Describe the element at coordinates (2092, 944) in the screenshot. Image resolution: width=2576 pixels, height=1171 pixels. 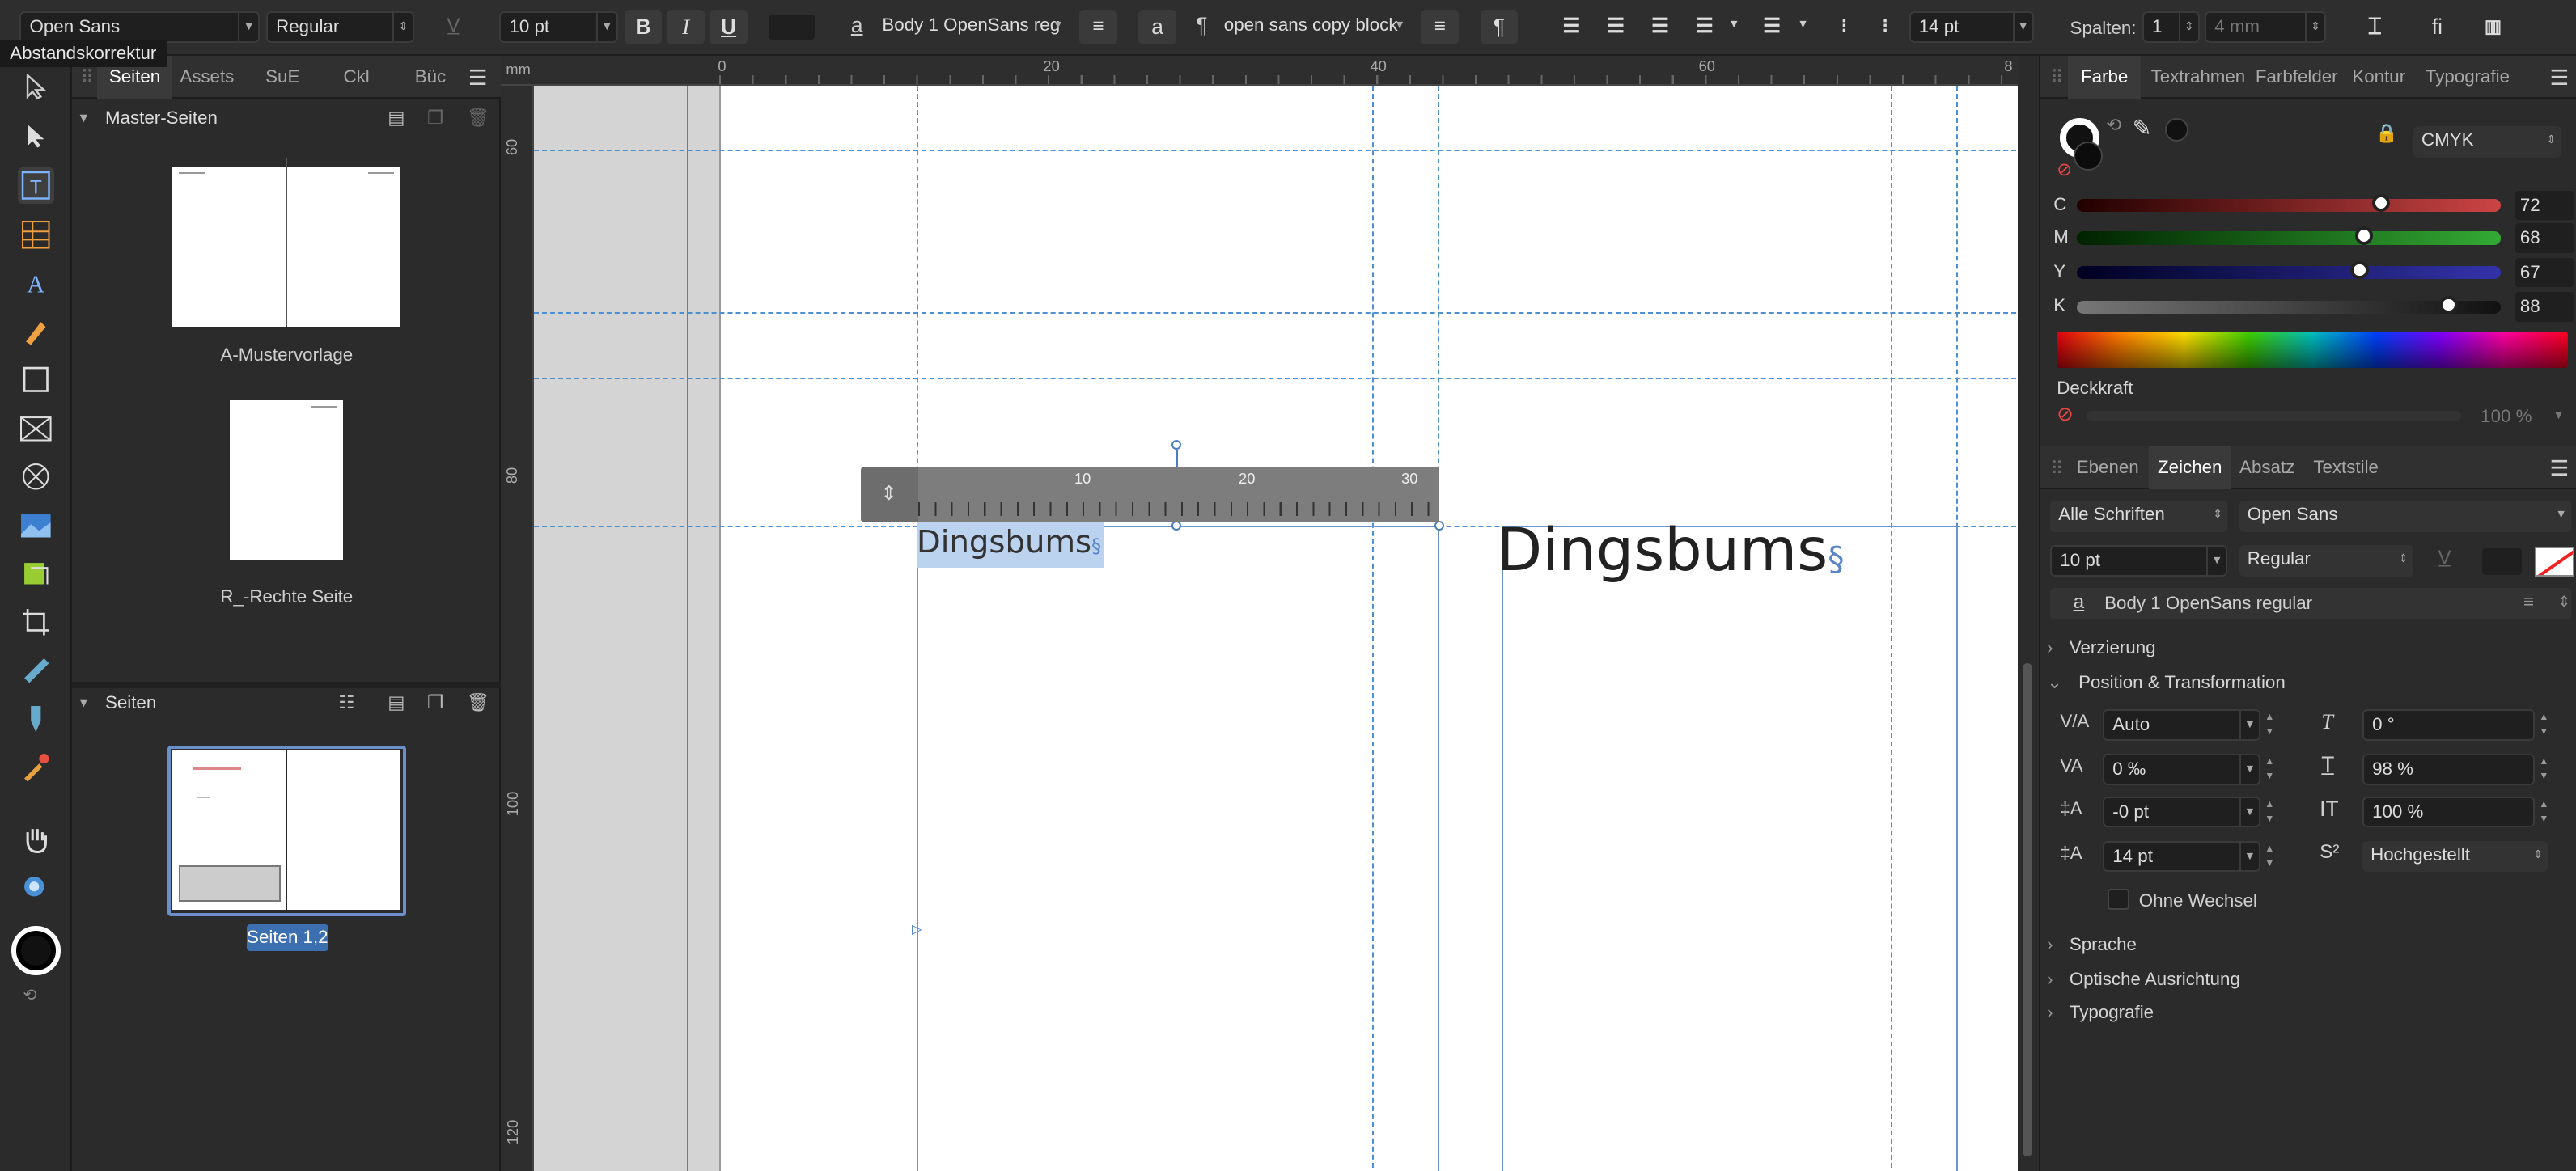
I see `section-language: › Sprache` at that location.